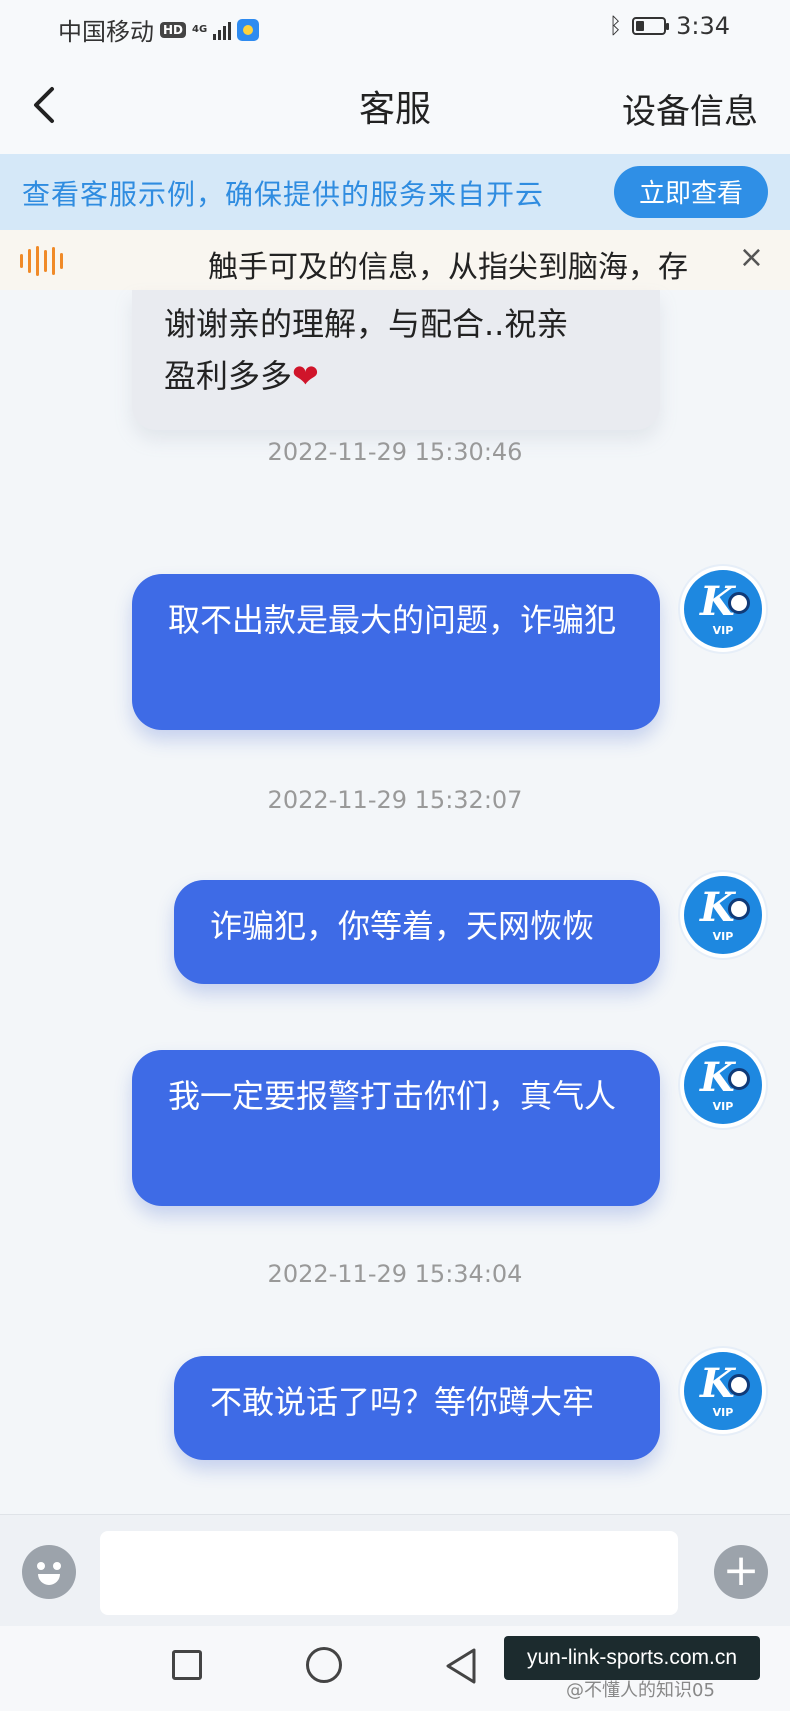  I want to click on status-right: ᛒ 3:34, so click(669, 26).